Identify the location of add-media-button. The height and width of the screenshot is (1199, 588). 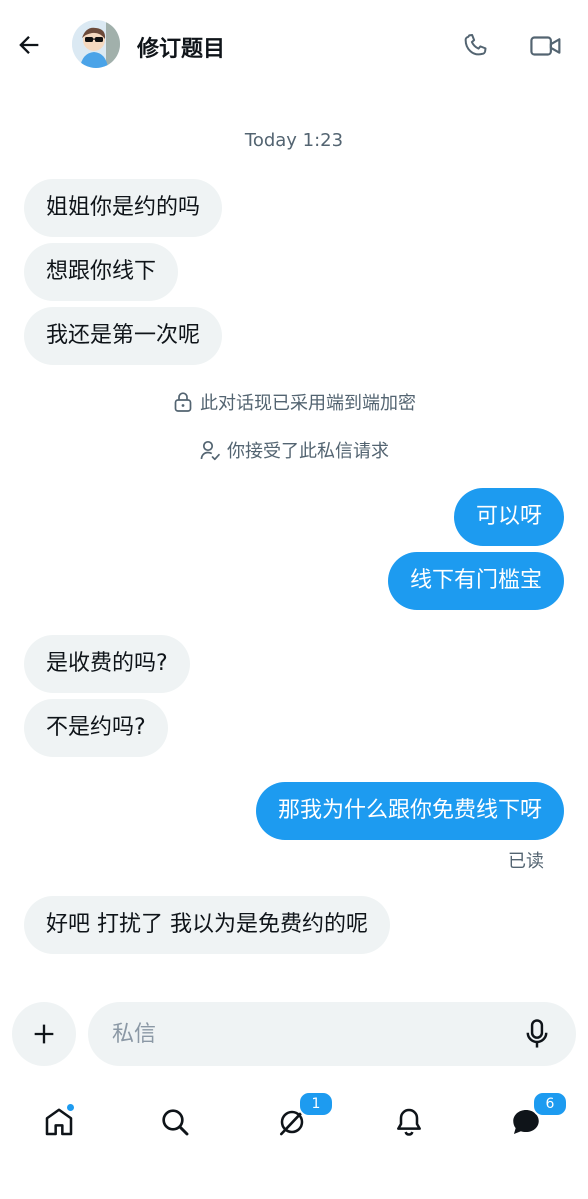
(44, 1034).